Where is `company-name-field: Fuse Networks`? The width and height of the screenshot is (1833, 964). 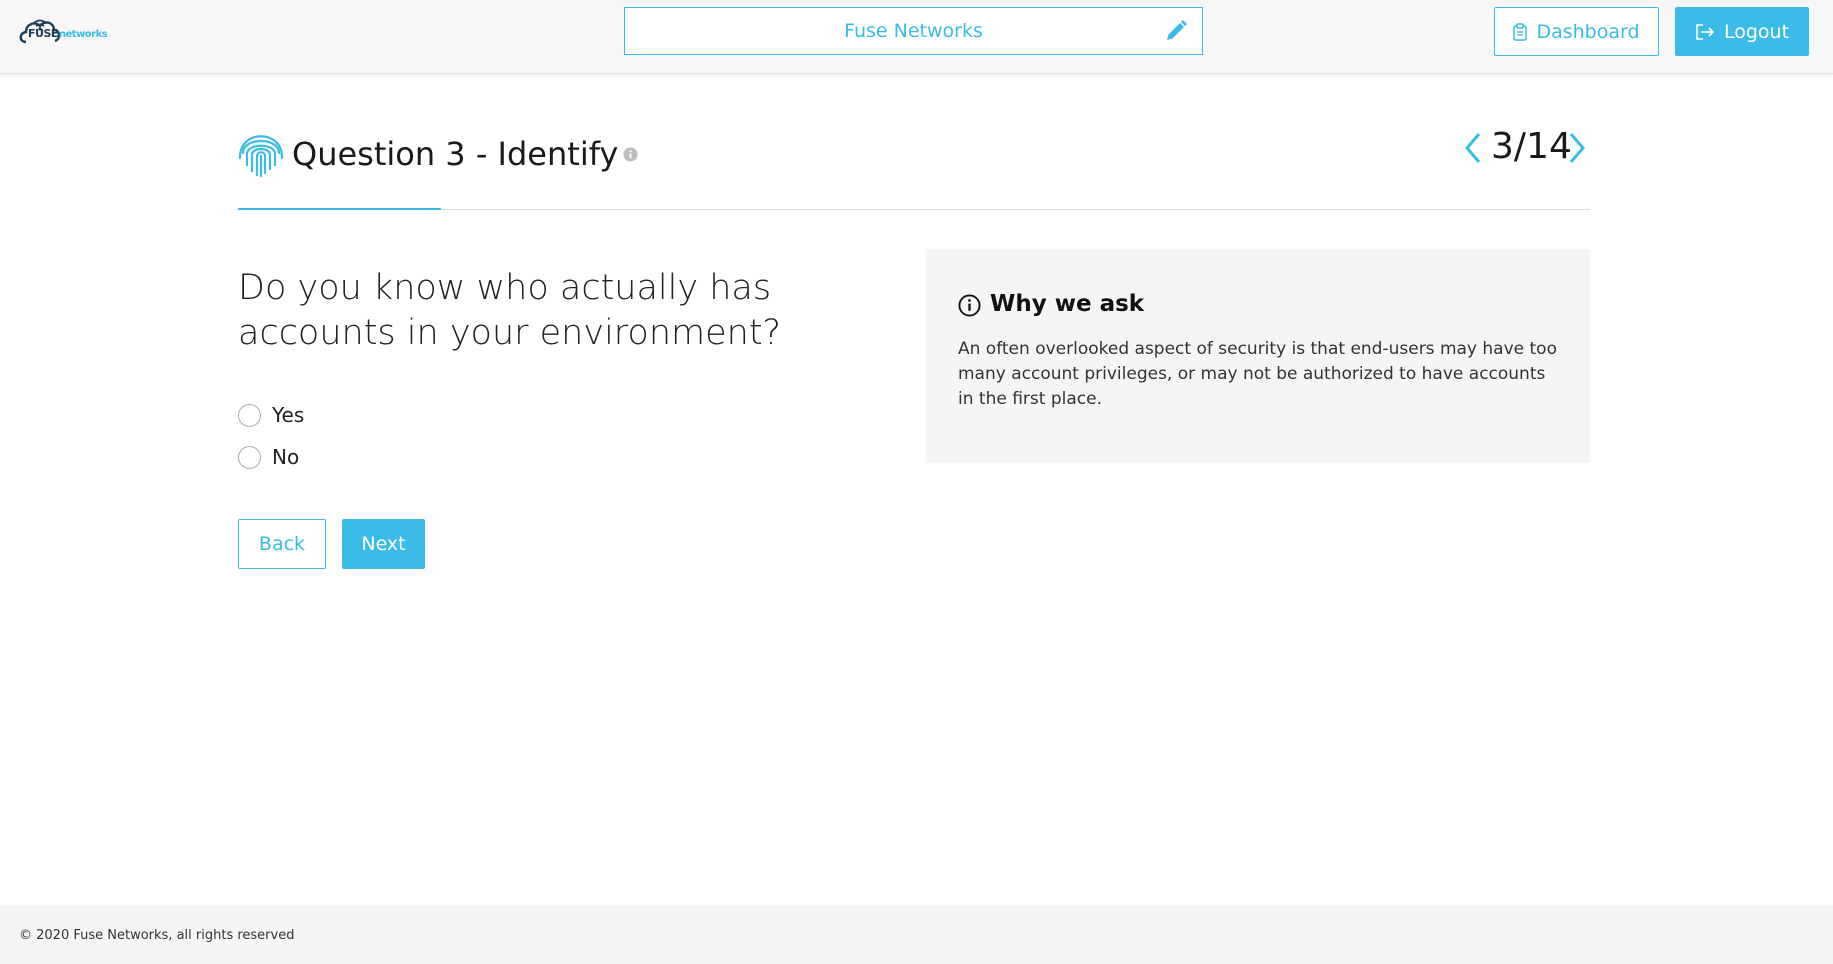
company-name-field: Fuse Networks is located at coordinates (913, 31).